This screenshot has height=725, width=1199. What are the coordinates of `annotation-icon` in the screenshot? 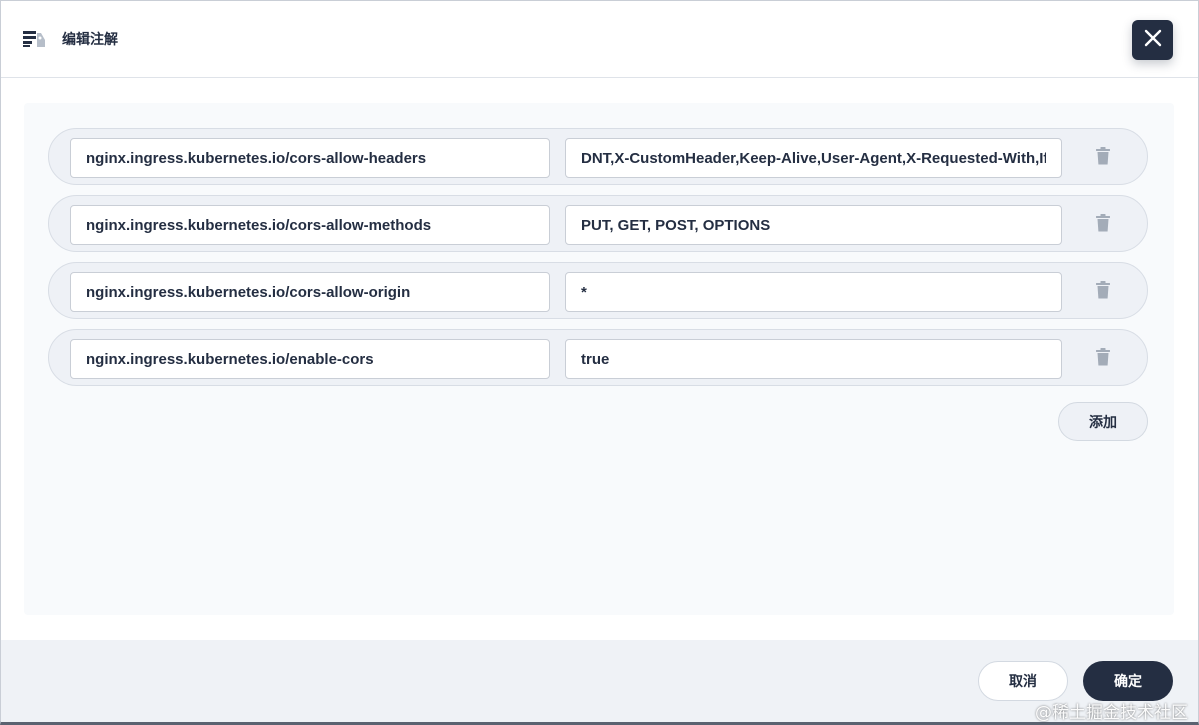 It's located at (35, 39).